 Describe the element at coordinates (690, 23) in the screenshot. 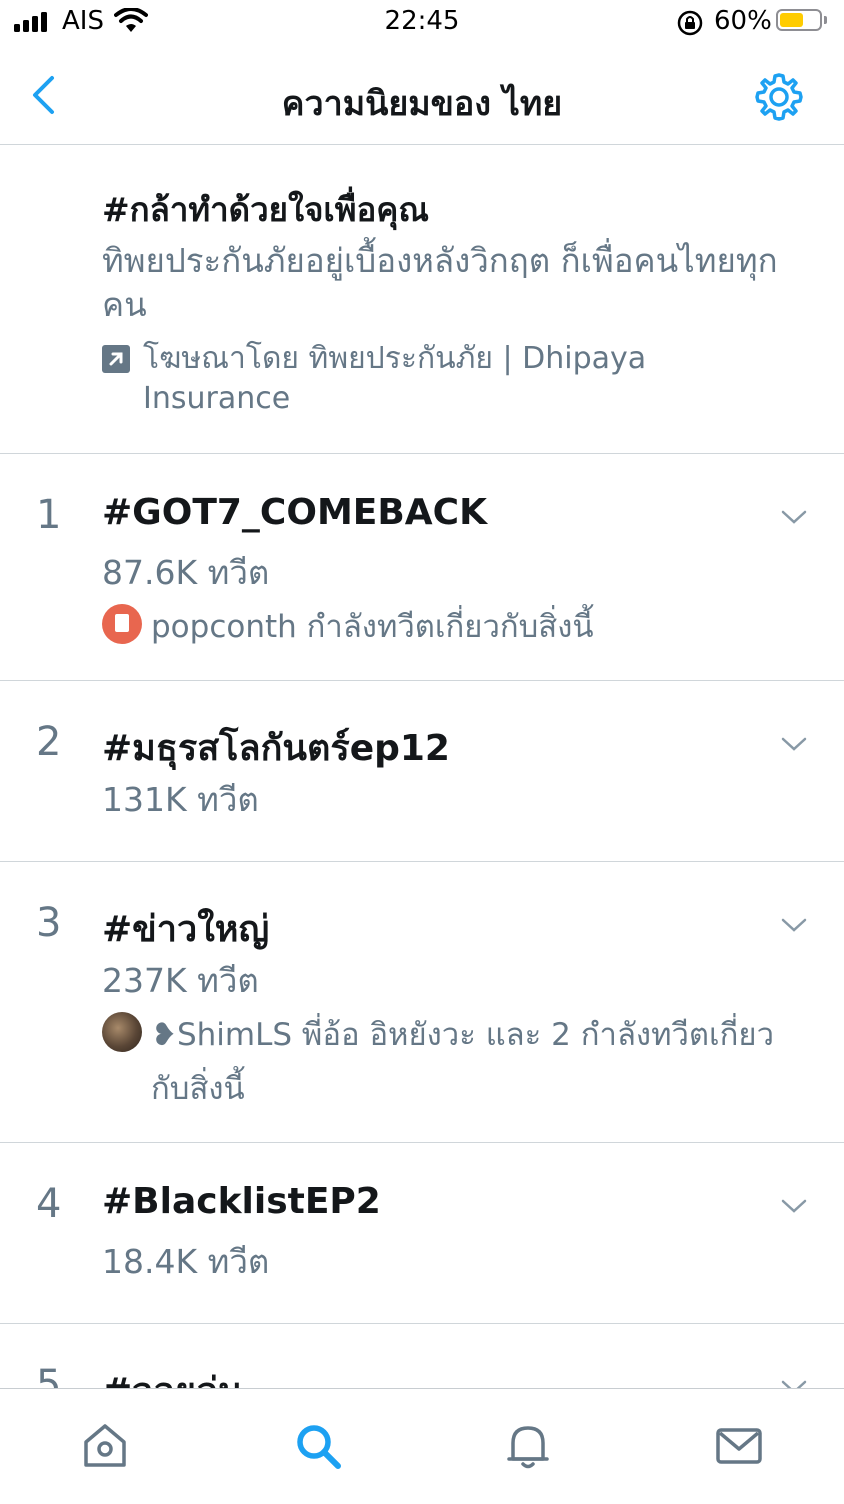

I see `rotation-lock-icon` at that location.